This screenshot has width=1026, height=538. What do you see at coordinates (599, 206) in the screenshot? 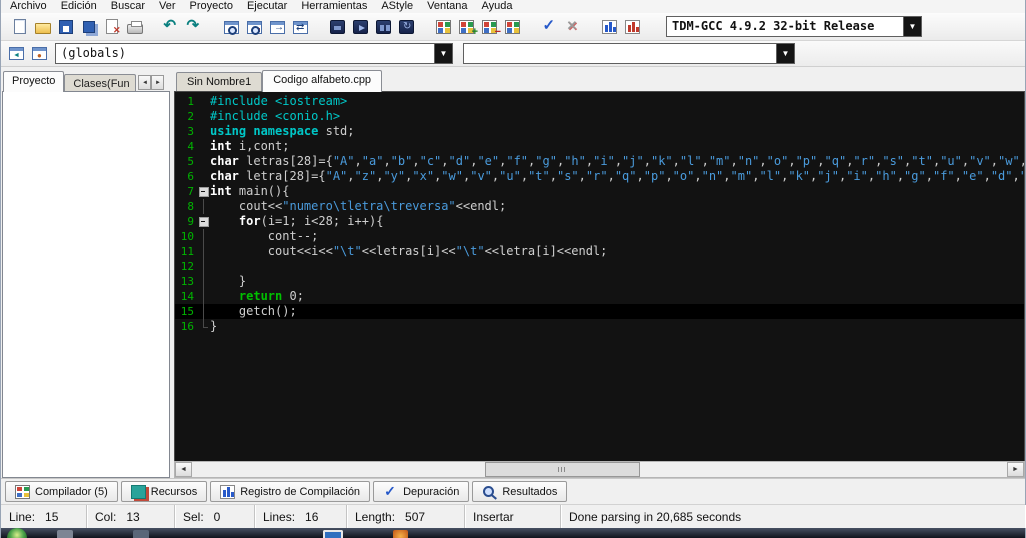
I see `code-line-8: 8 cout<<"numero\tletra\treversa"<<endl;` at bounding box center [599, 206].